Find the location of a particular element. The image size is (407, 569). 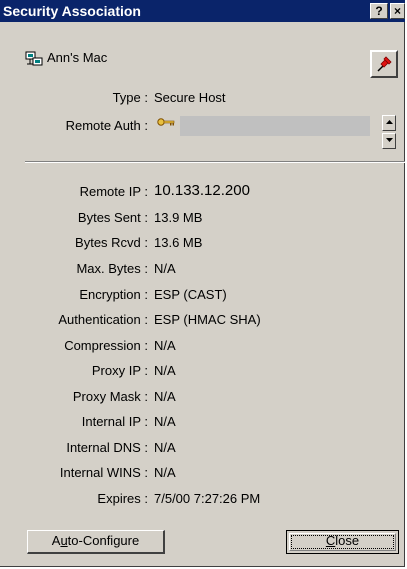

help-icon: ? is located at coordinates (379, 11).